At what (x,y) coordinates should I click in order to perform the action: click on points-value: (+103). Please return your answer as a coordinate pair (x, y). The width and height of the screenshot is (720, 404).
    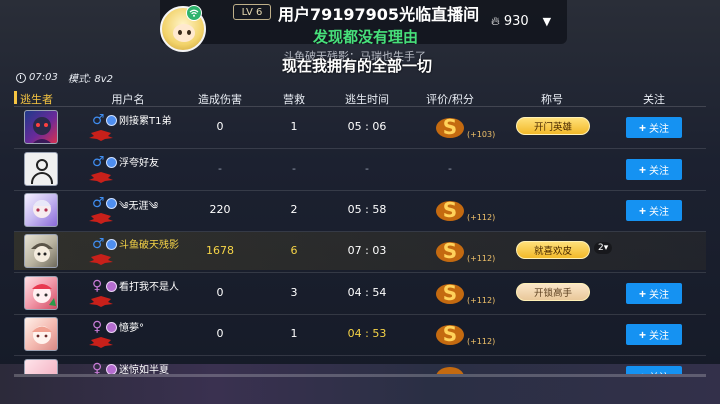
    Looking at the image, I should click on (481, 134).